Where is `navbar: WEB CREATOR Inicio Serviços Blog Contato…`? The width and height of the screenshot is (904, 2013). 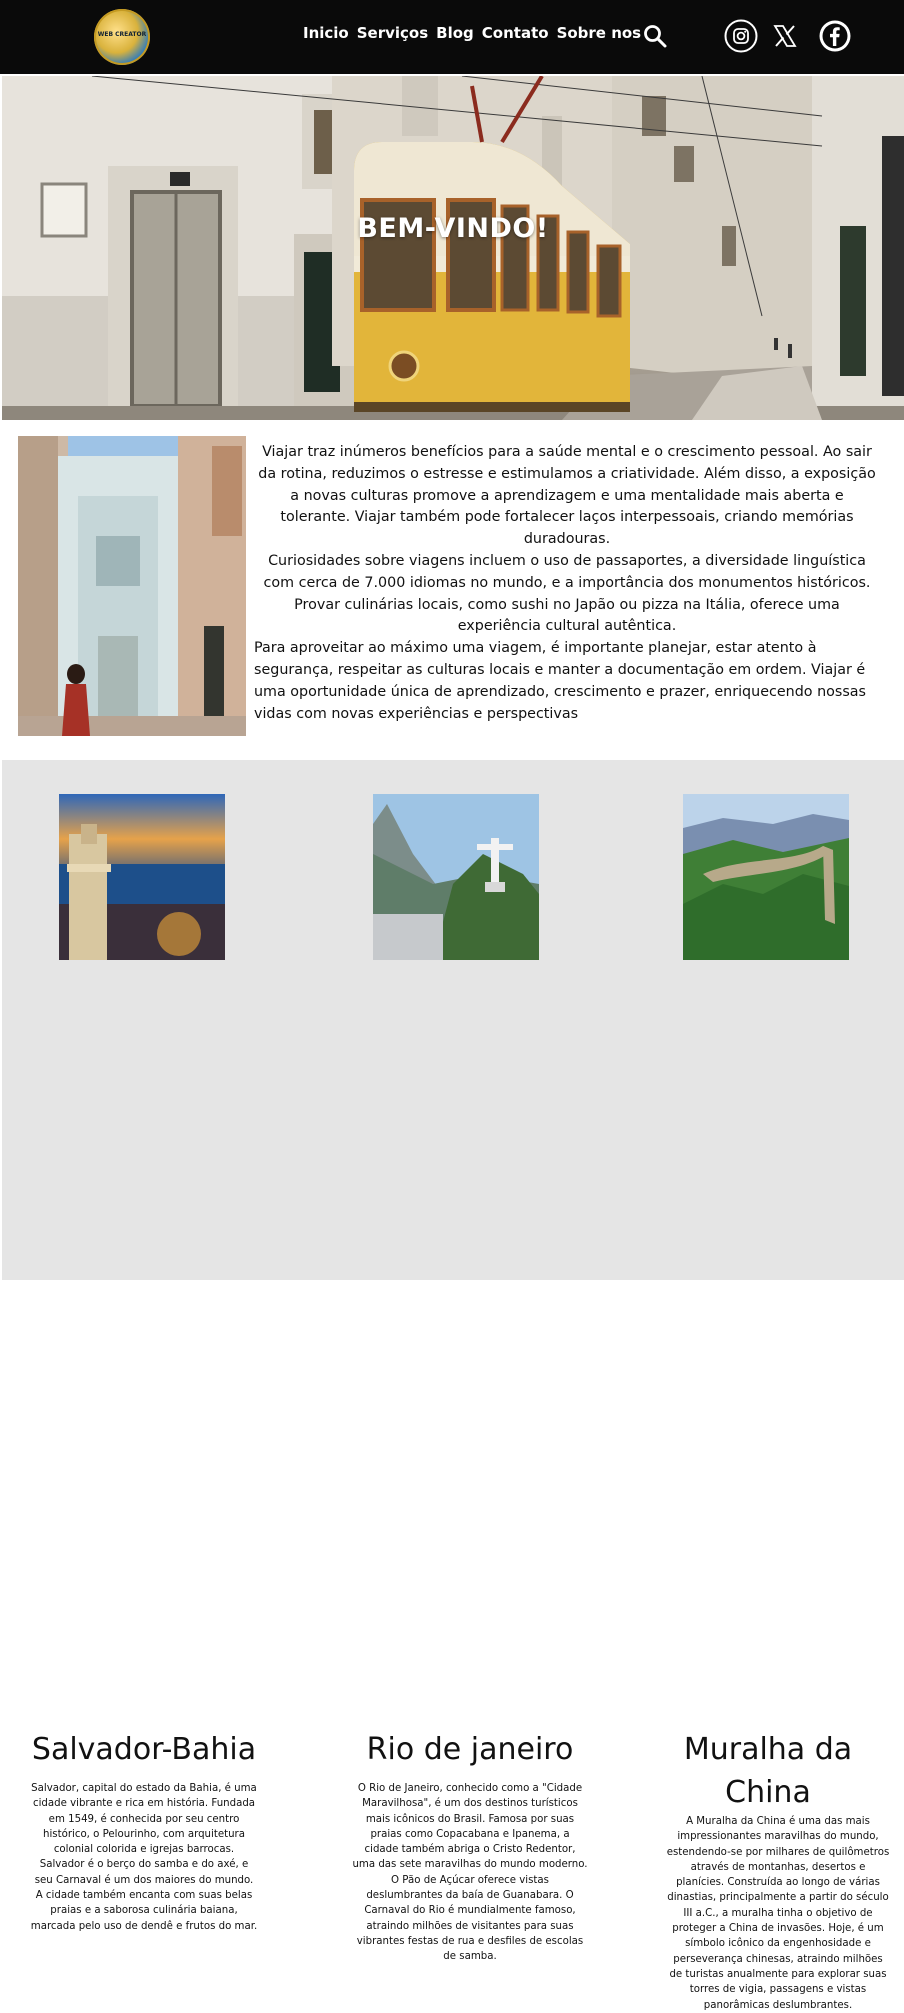 navbar: WEB CREATOR Inicio Serviços Blog Contato… is located at coordinates (452, 37).